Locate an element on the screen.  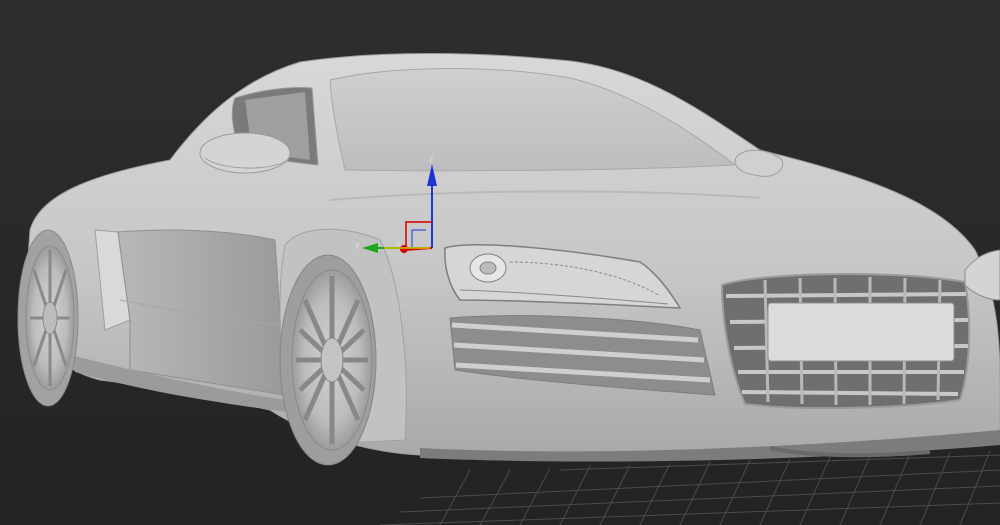
side-intake is located at coordinates (201, 312).